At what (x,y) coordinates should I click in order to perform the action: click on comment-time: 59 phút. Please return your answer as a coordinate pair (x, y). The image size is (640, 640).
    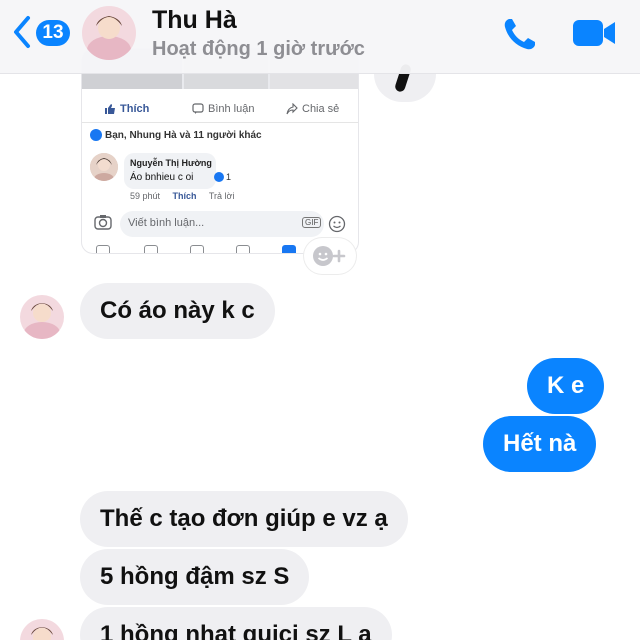
    Looking at the image, I should click on (145, 196).